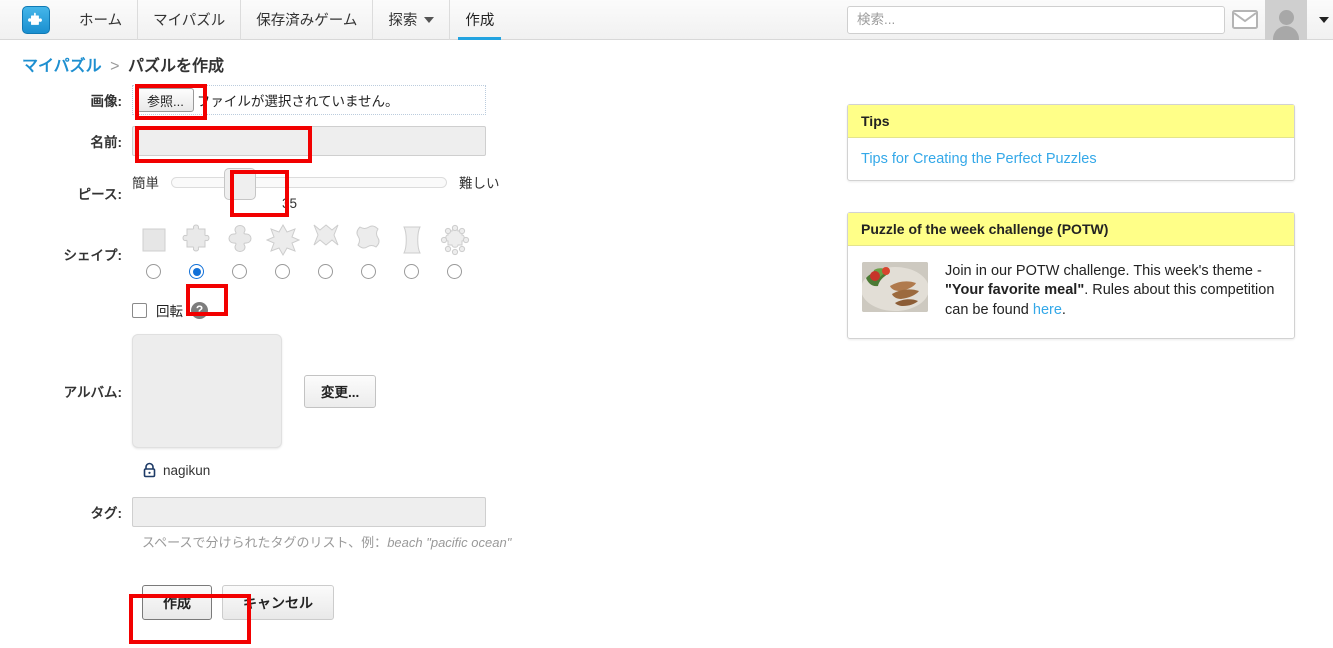 This screenshot has height=648, width=1333. What do you see at coordinates (282, 271) in the screenshot?
I see `shape-radio-star-six-point` at bounding box center [282, 271].